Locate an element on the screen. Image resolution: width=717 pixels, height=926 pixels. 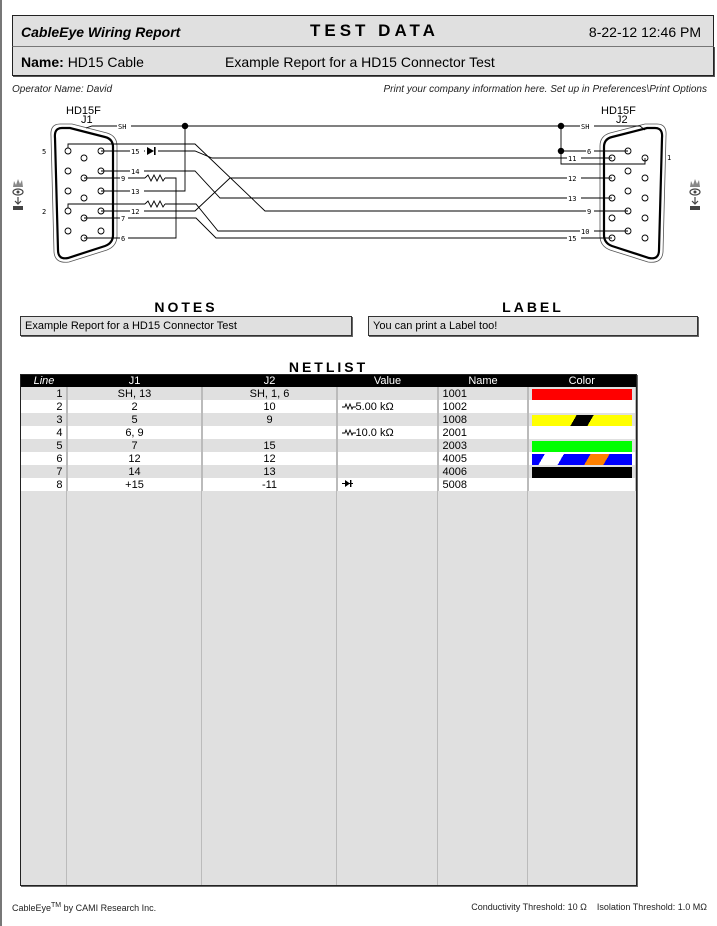
cell-j2: 10 is located at coordinates (270, 406).